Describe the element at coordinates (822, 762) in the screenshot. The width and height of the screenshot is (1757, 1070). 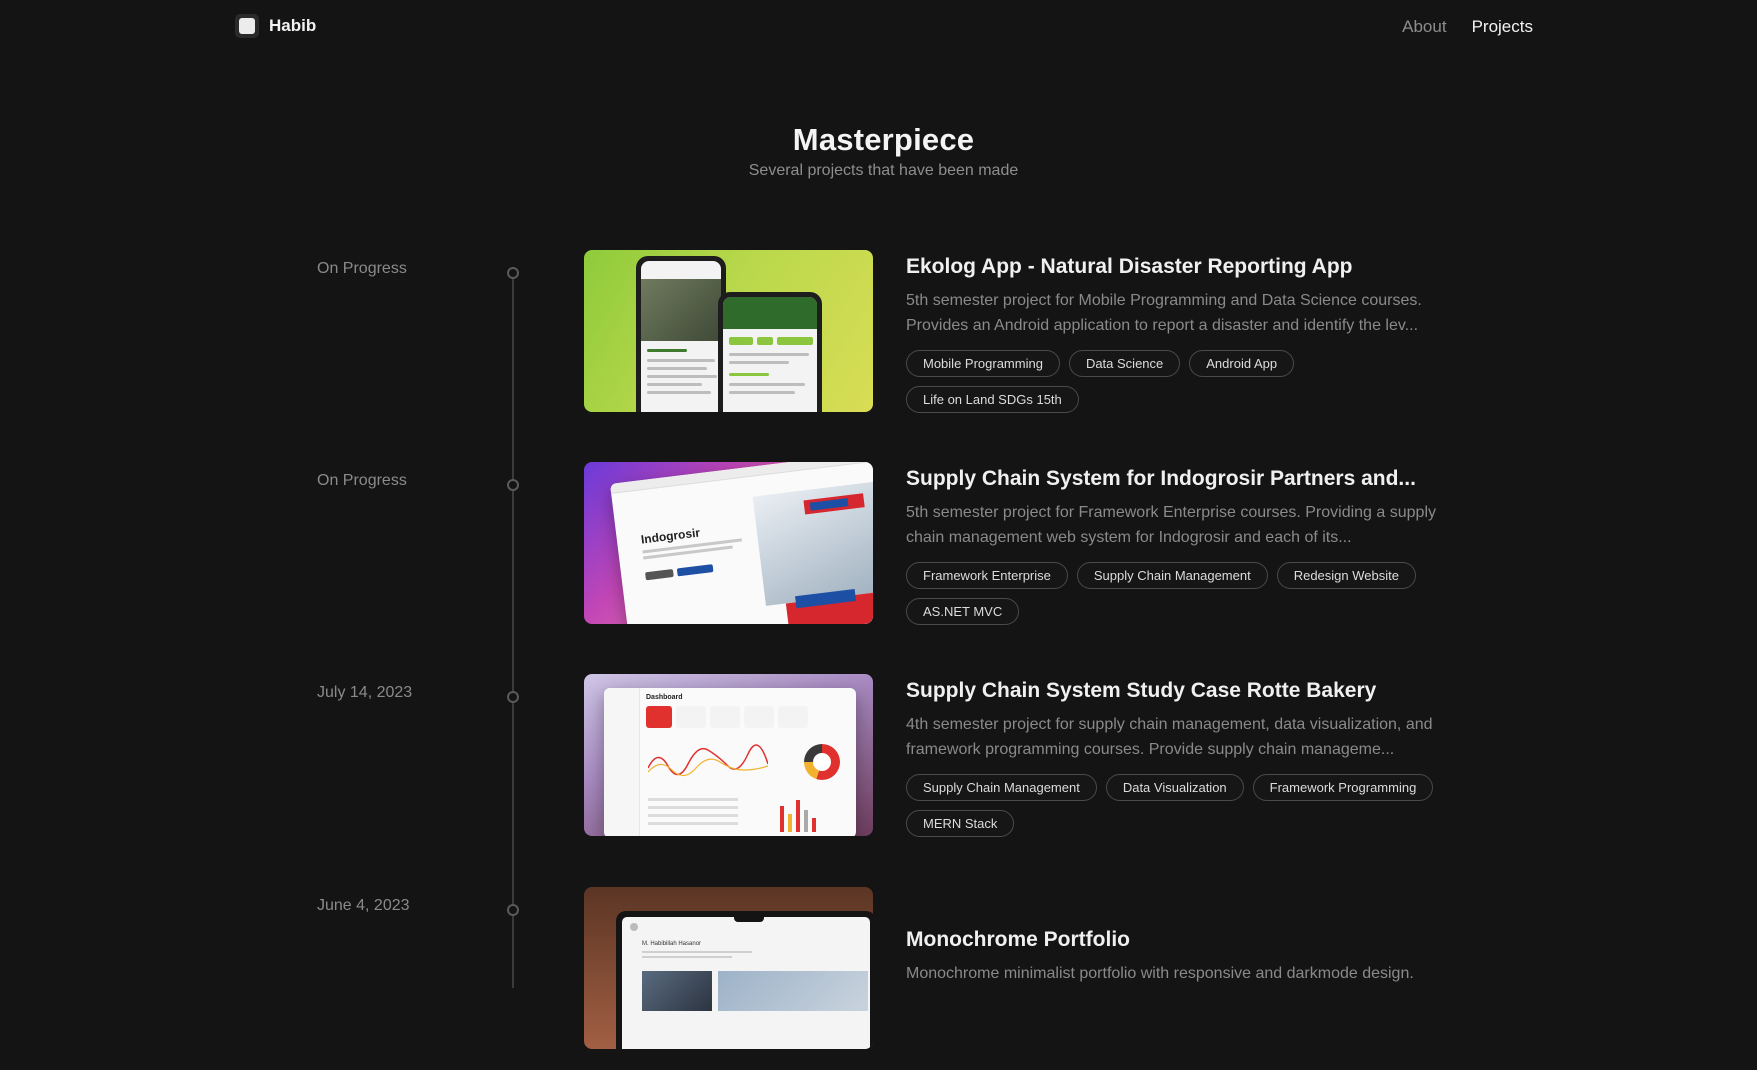
I see `donut-chart-icon` at that location.